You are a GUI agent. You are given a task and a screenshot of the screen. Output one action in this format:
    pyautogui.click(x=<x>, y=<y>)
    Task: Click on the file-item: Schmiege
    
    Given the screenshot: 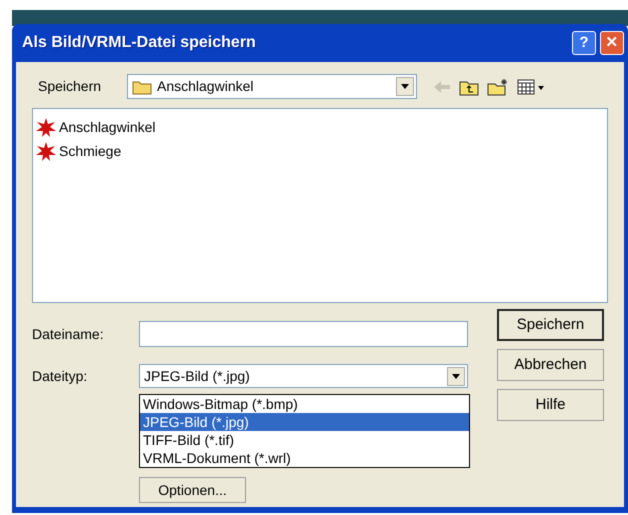 What is the action you would take?
    pyautogui.click(x=90, y=151)
    